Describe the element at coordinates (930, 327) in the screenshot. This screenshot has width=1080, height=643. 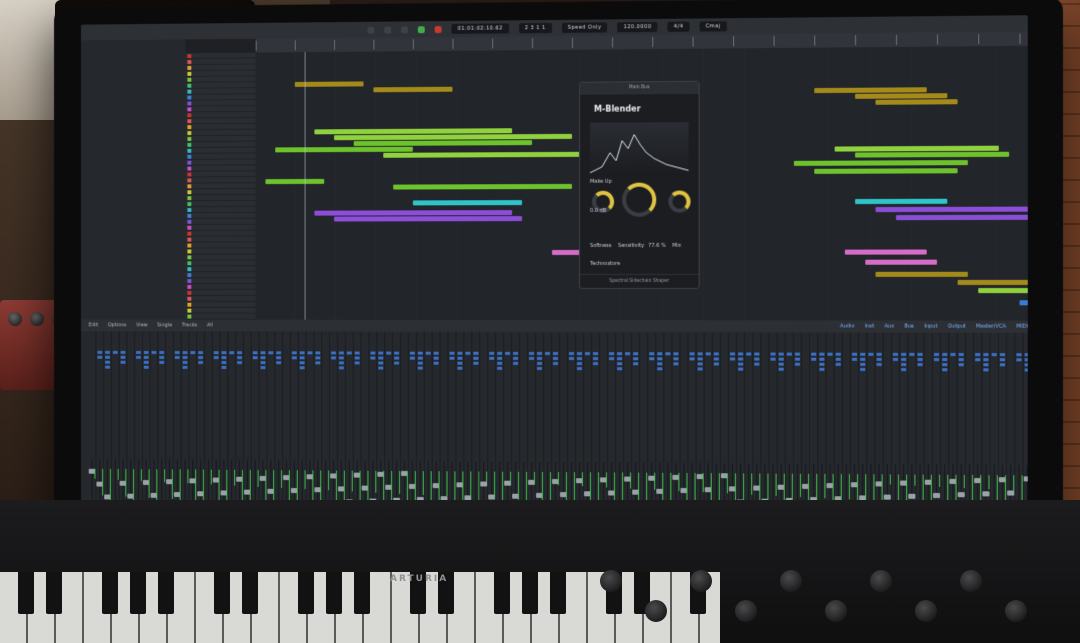
I see `mixer-filter-button: Input` at that location.